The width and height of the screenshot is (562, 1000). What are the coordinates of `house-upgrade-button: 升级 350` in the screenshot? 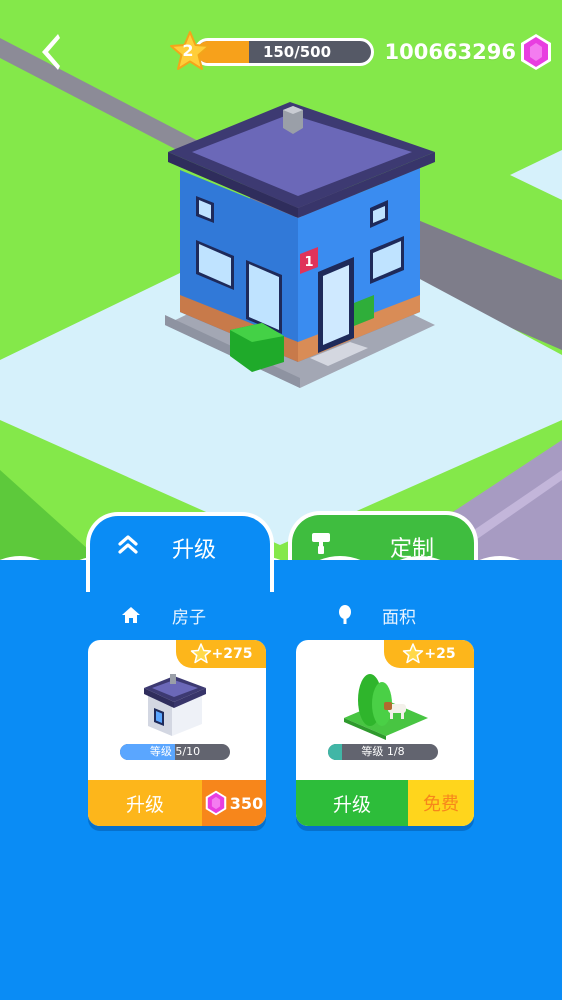 It's located at (177, 803).